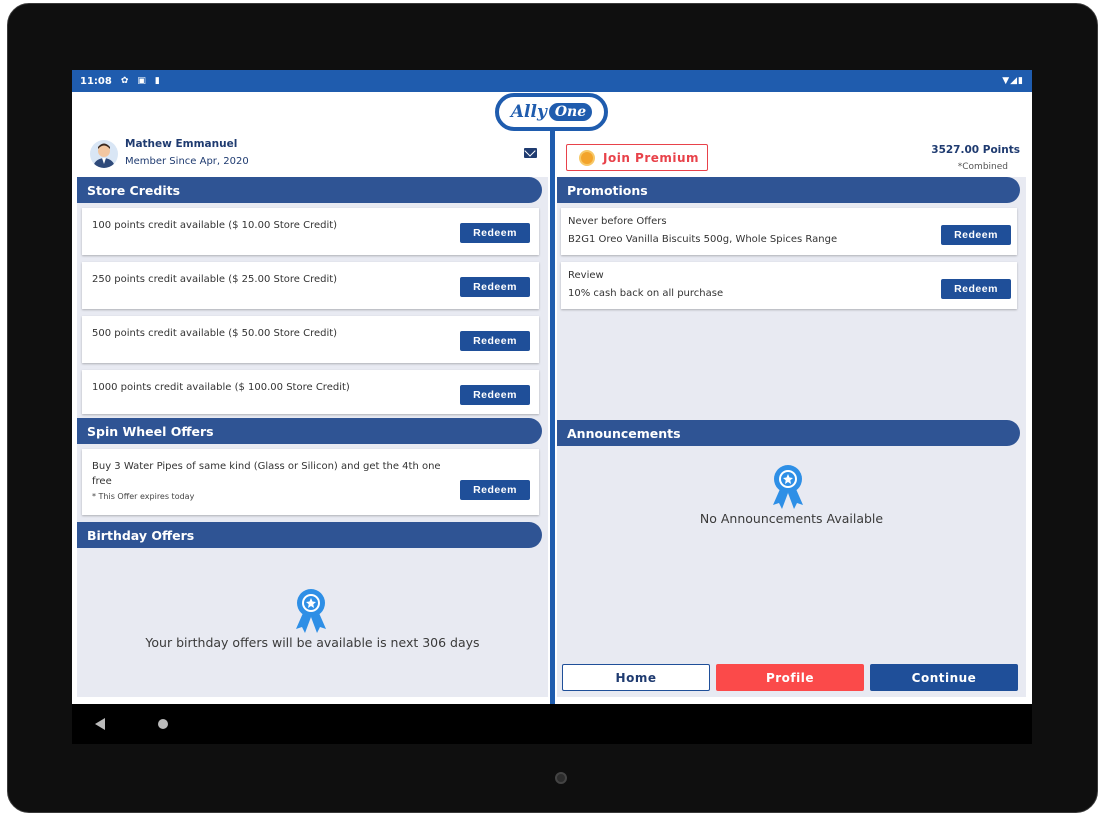 Image resolution: width=1105 pixels, height=820 pixels. I want to click on promotion-title: Review, so click(586, 275).